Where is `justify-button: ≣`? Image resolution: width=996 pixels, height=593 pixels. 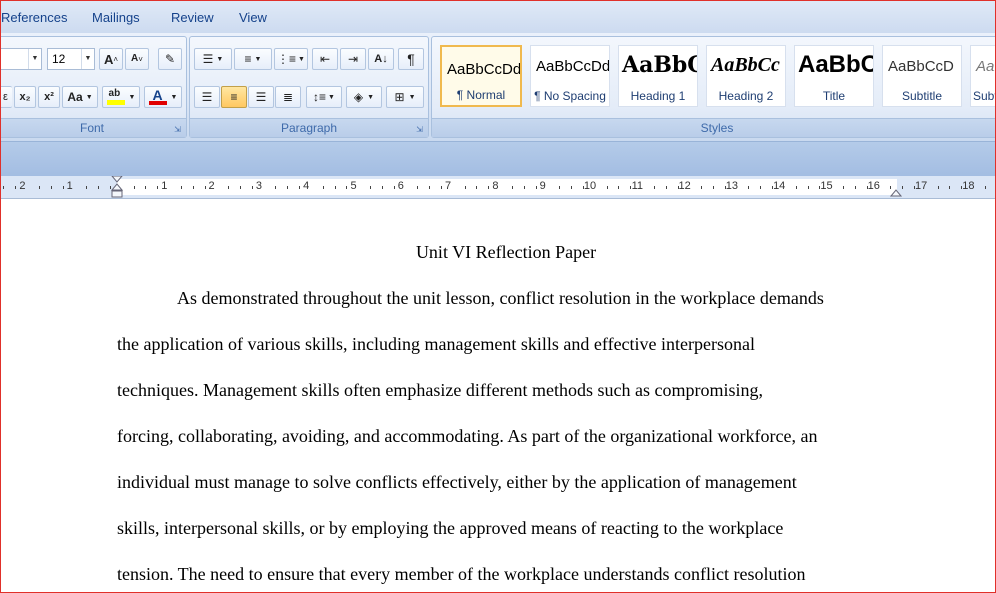
justify-button: ≣ is located at coordinates (288, 97).